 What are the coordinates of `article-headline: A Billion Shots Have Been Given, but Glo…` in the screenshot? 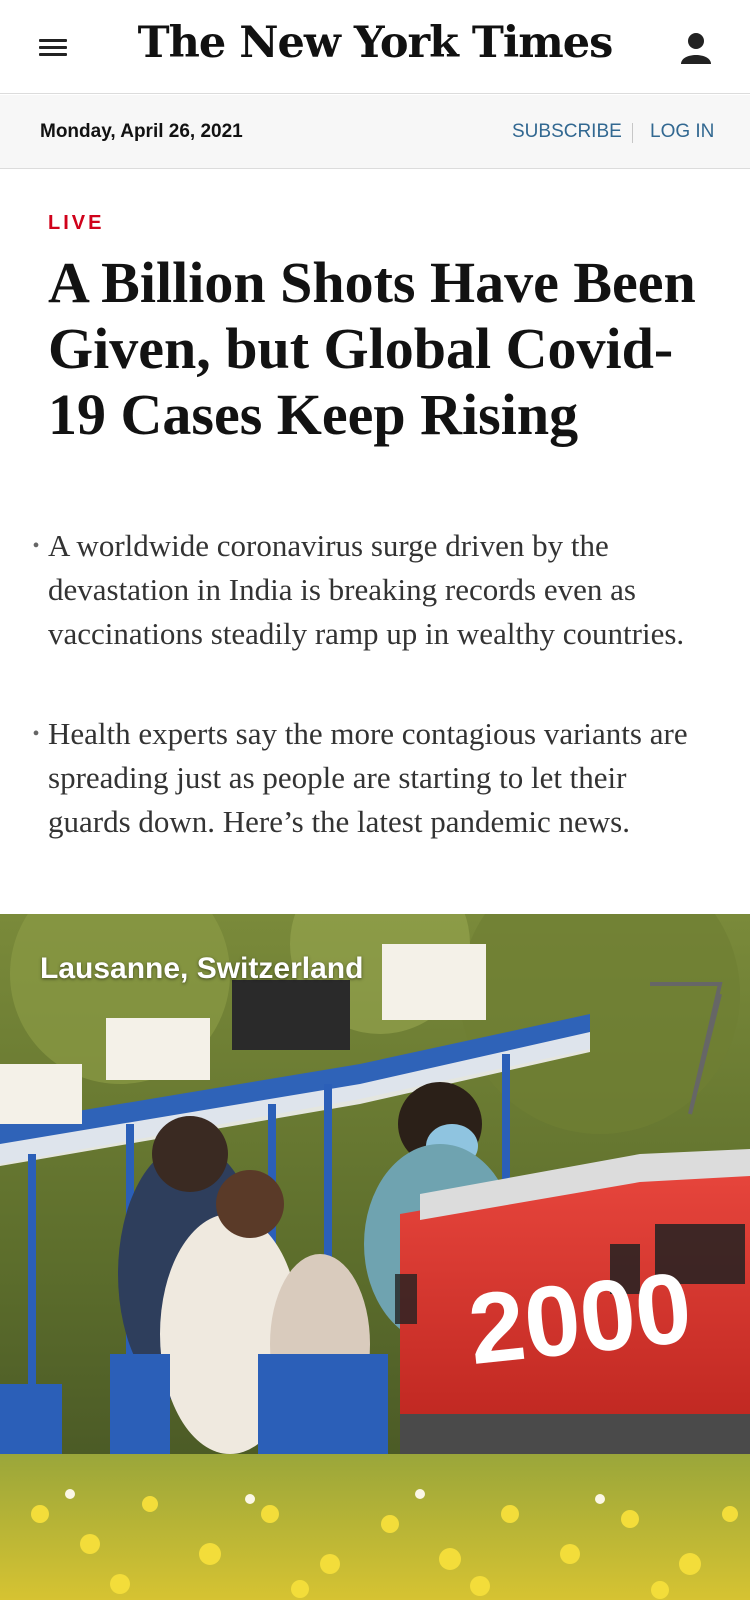 It's located at (378, 349).